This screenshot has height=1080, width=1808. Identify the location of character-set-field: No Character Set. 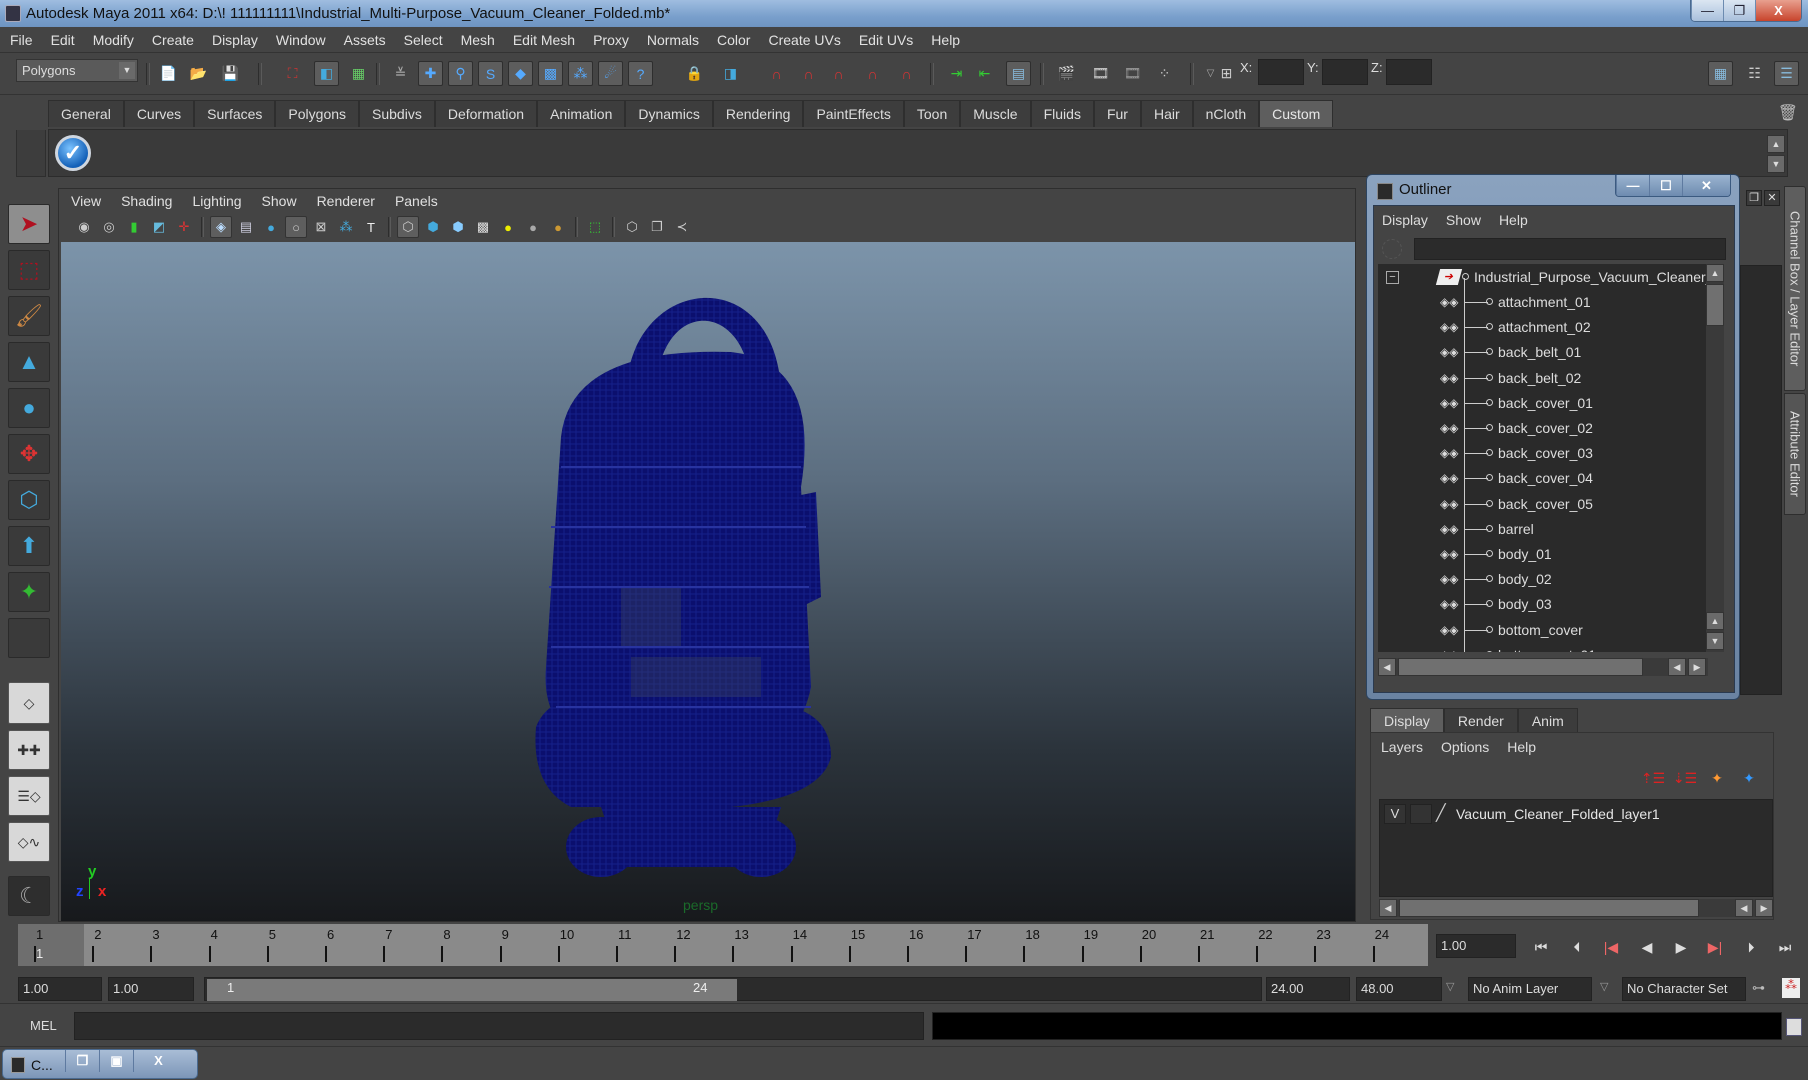
(1684, 989).